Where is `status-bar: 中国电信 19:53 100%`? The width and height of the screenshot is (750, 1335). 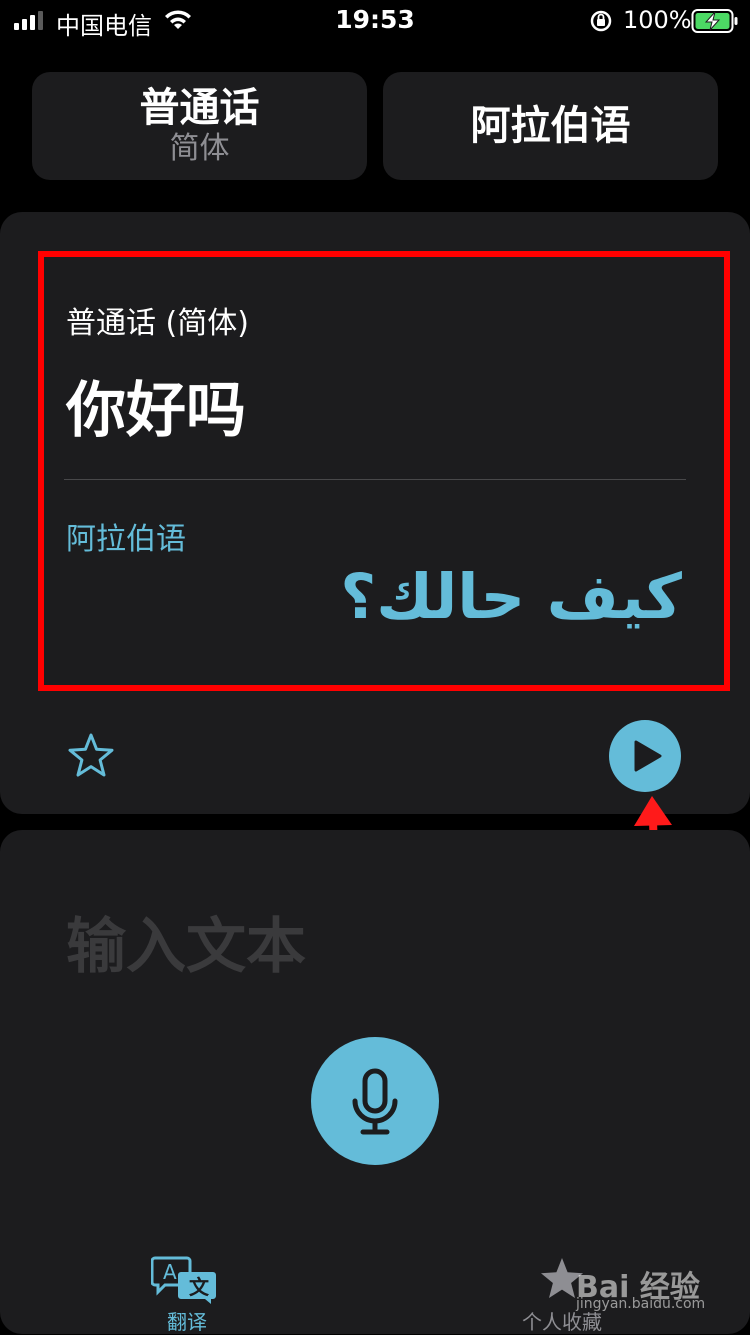 status-bar: 中国电信 19:53 100% is located at coordinates (375, 22).